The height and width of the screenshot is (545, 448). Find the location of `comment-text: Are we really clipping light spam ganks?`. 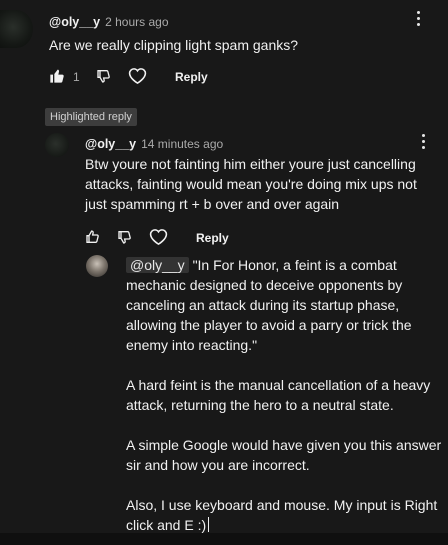

comment-text: Are we really clipping light spam ganks? is located at coordinates (174, 45).